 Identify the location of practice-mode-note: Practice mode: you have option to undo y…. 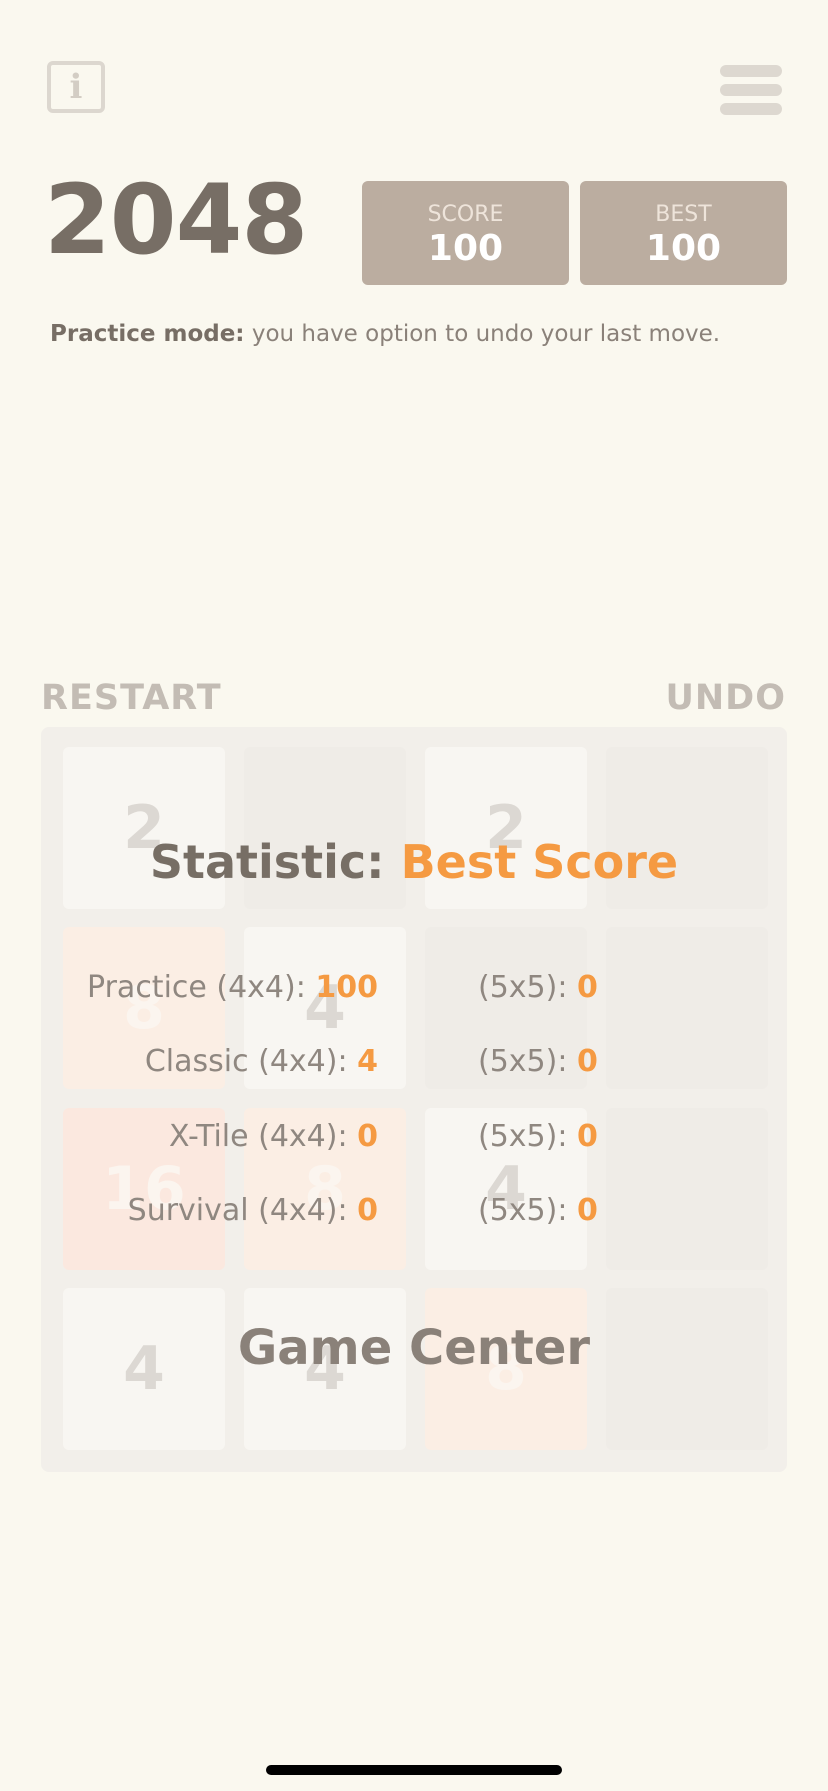
(385, 334).